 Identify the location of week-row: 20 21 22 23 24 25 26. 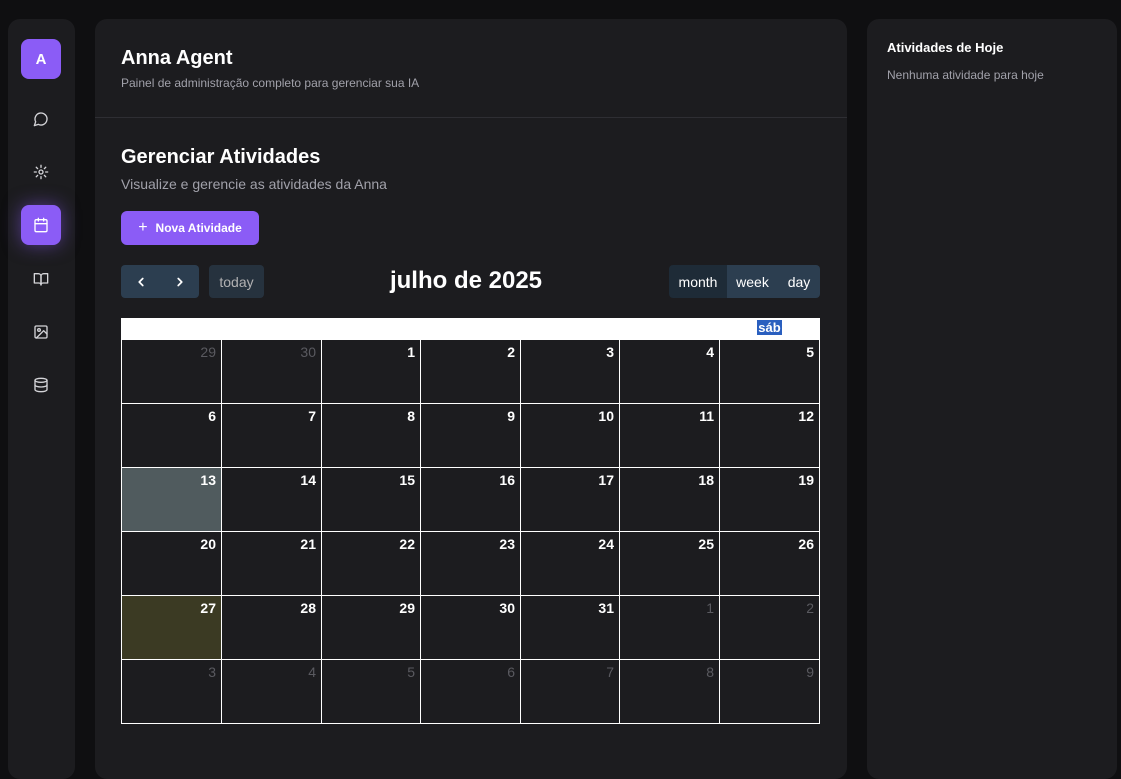
(470, 563).